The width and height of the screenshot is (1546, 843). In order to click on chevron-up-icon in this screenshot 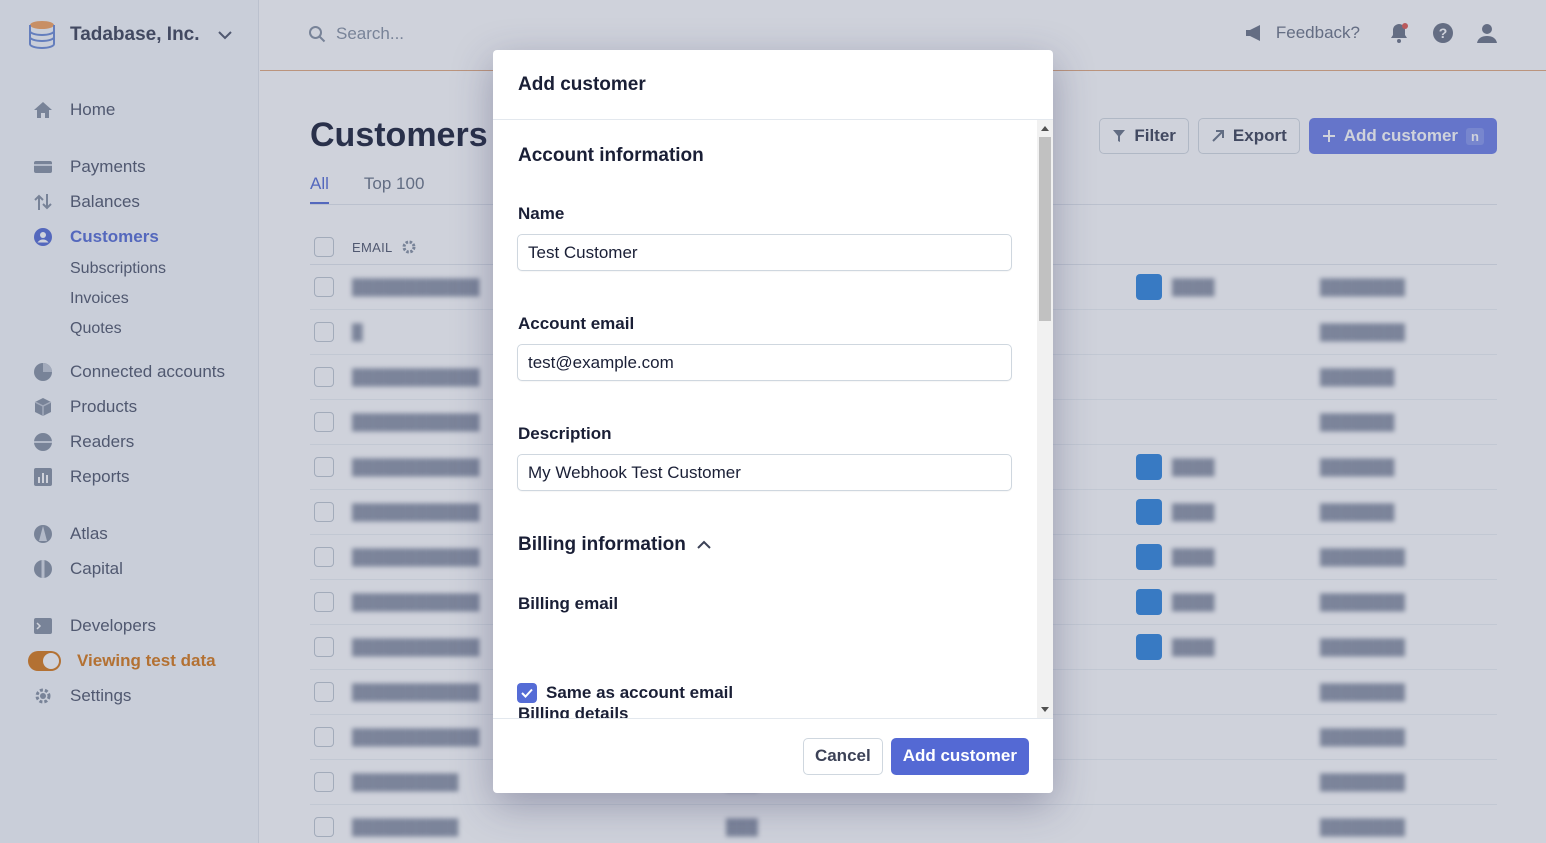, I will do `click(704, 544)`.